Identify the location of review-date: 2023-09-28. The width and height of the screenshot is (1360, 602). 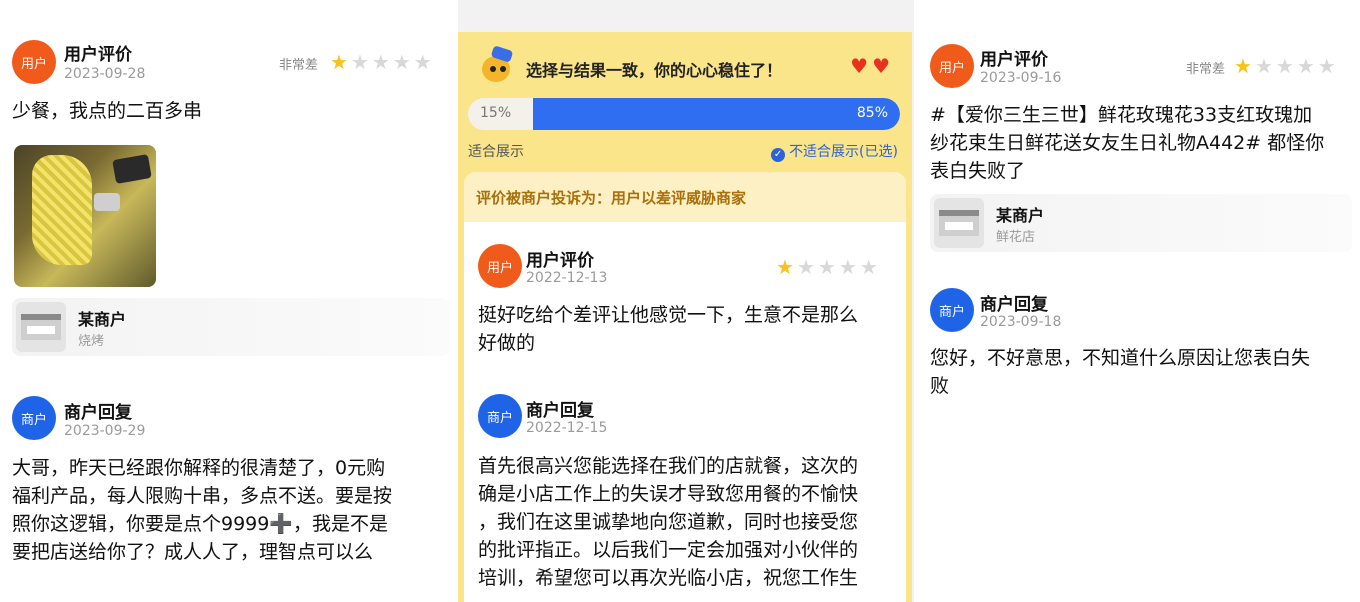
(105, 74).